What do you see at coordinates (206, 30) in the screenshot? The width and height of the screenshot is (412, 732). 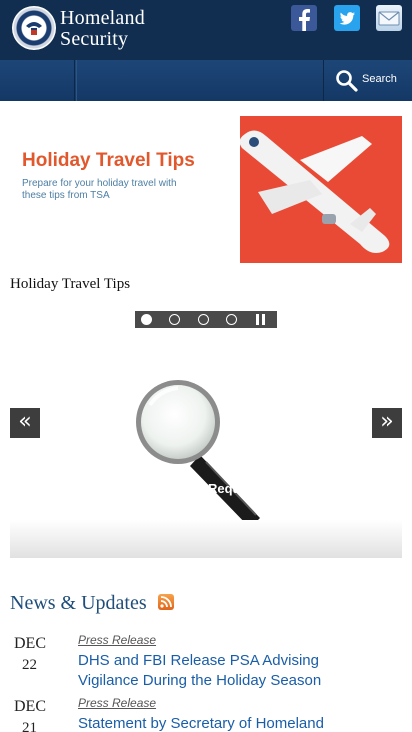 I see `site-header: Homeland Security` at bounding box center [206, 30].